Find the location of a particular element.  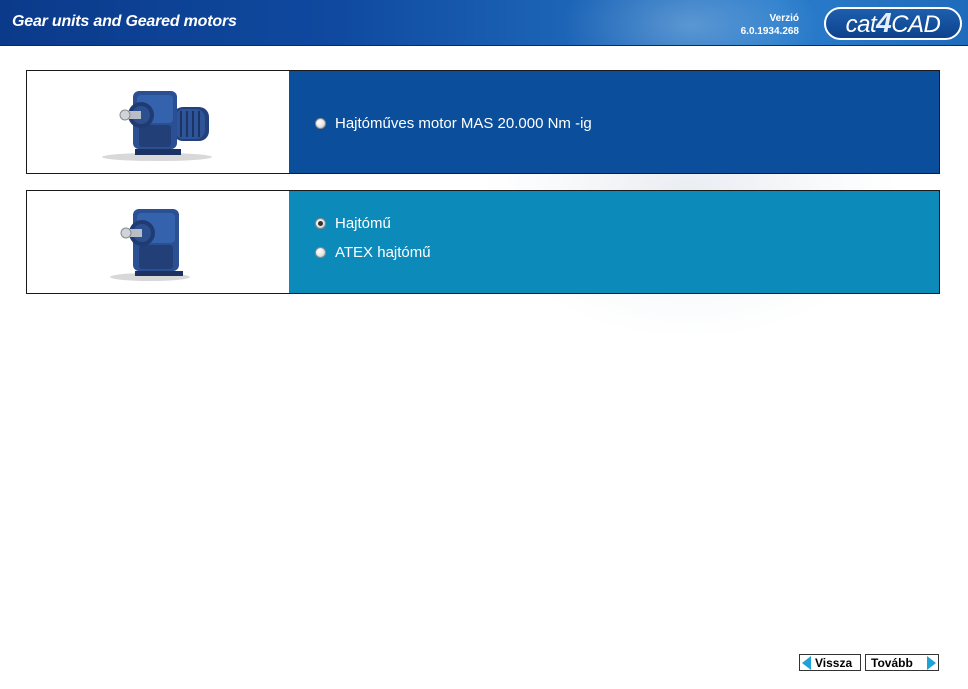

radio-option-gear-unit: Hajtómű is located at coordinates (353, 223).